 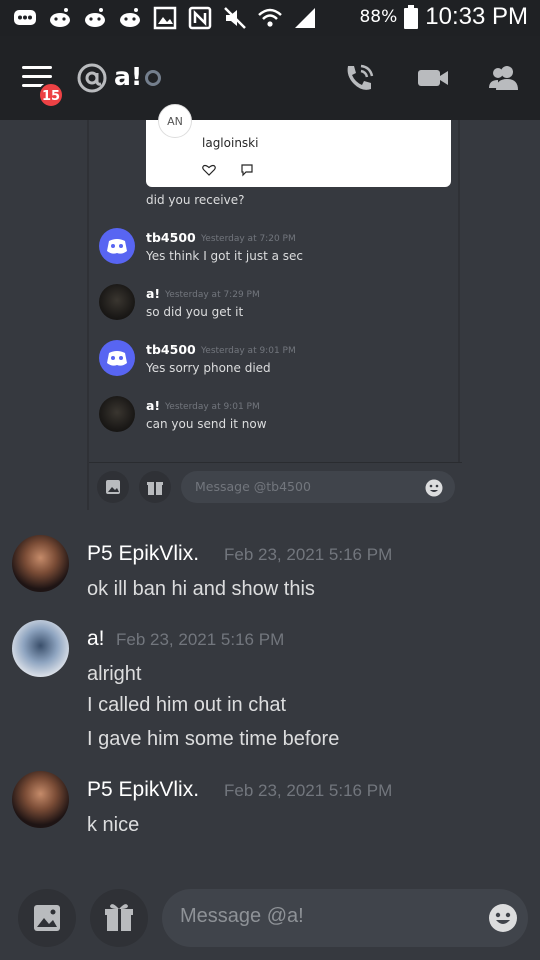 I want to click on channel-name: a!, so click(x=128, y=76).